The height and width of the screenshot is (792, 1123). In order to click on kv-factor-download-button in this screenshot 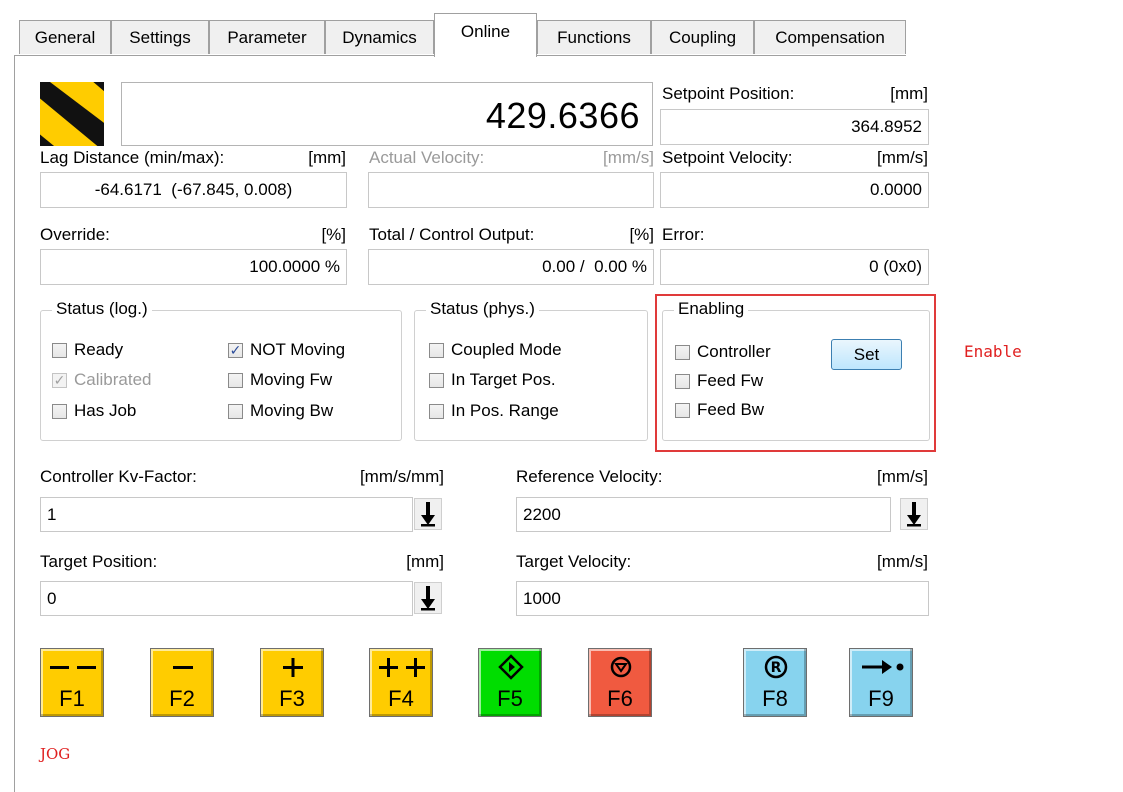, I will do `click(428, 514)`.